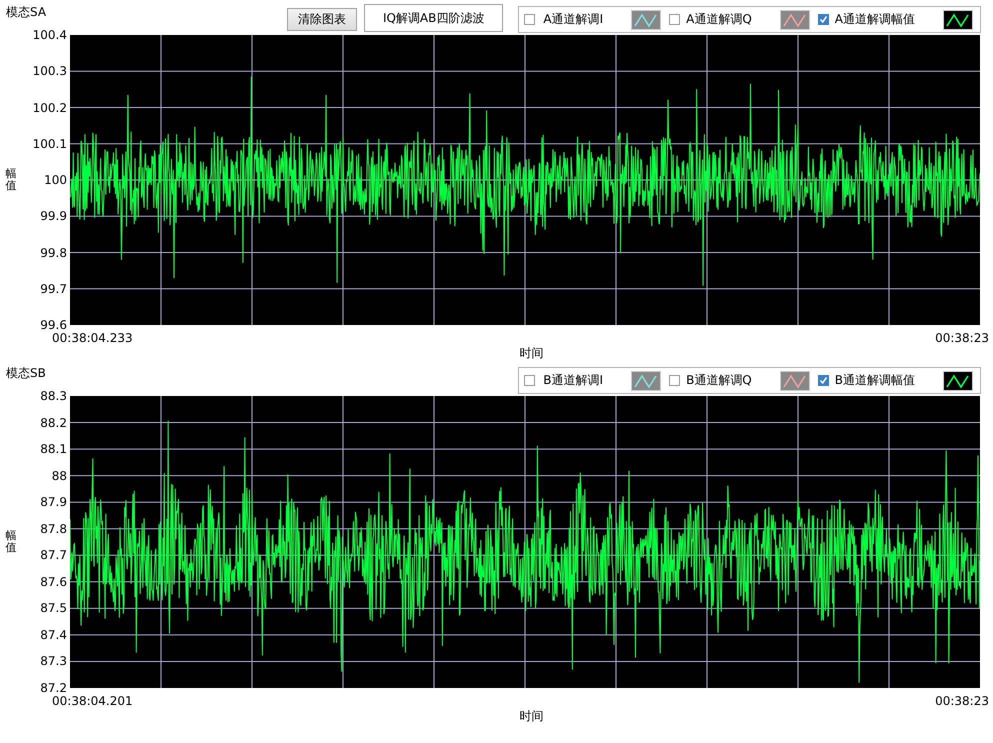 The height and width of the screenshot is (743, 993). Describe the element at coordinates (434, 18) in the screenshot. I see `mode-display: IQ解调AB四阶滤波` at that location.